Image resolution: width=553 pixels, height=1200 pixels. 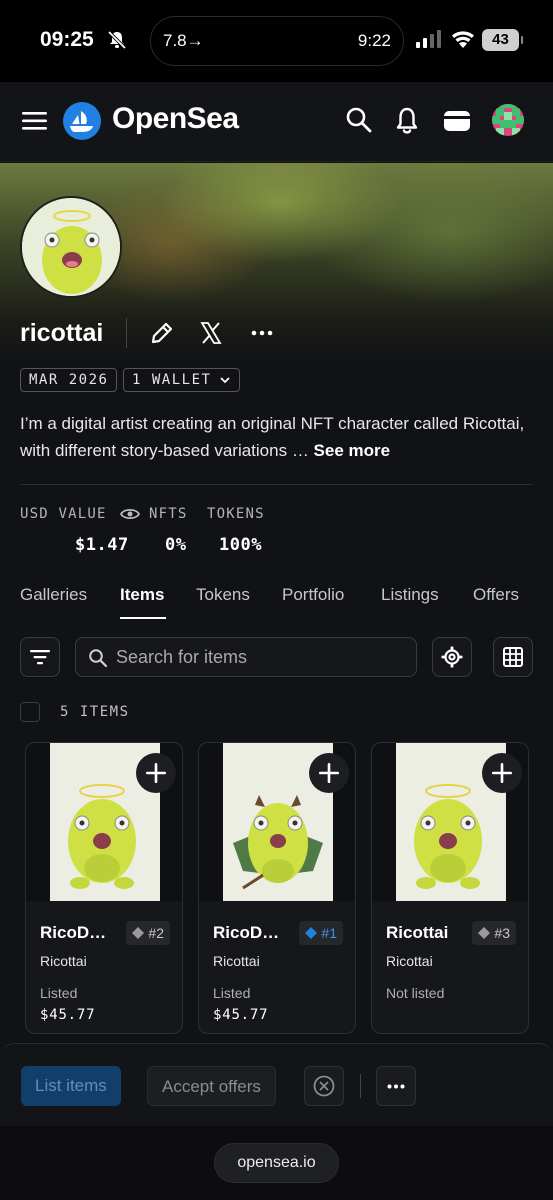 What do you see at coordinates (130, 514) in the screenshot?
I see `eye-icon` at bounding box center [130, 514].